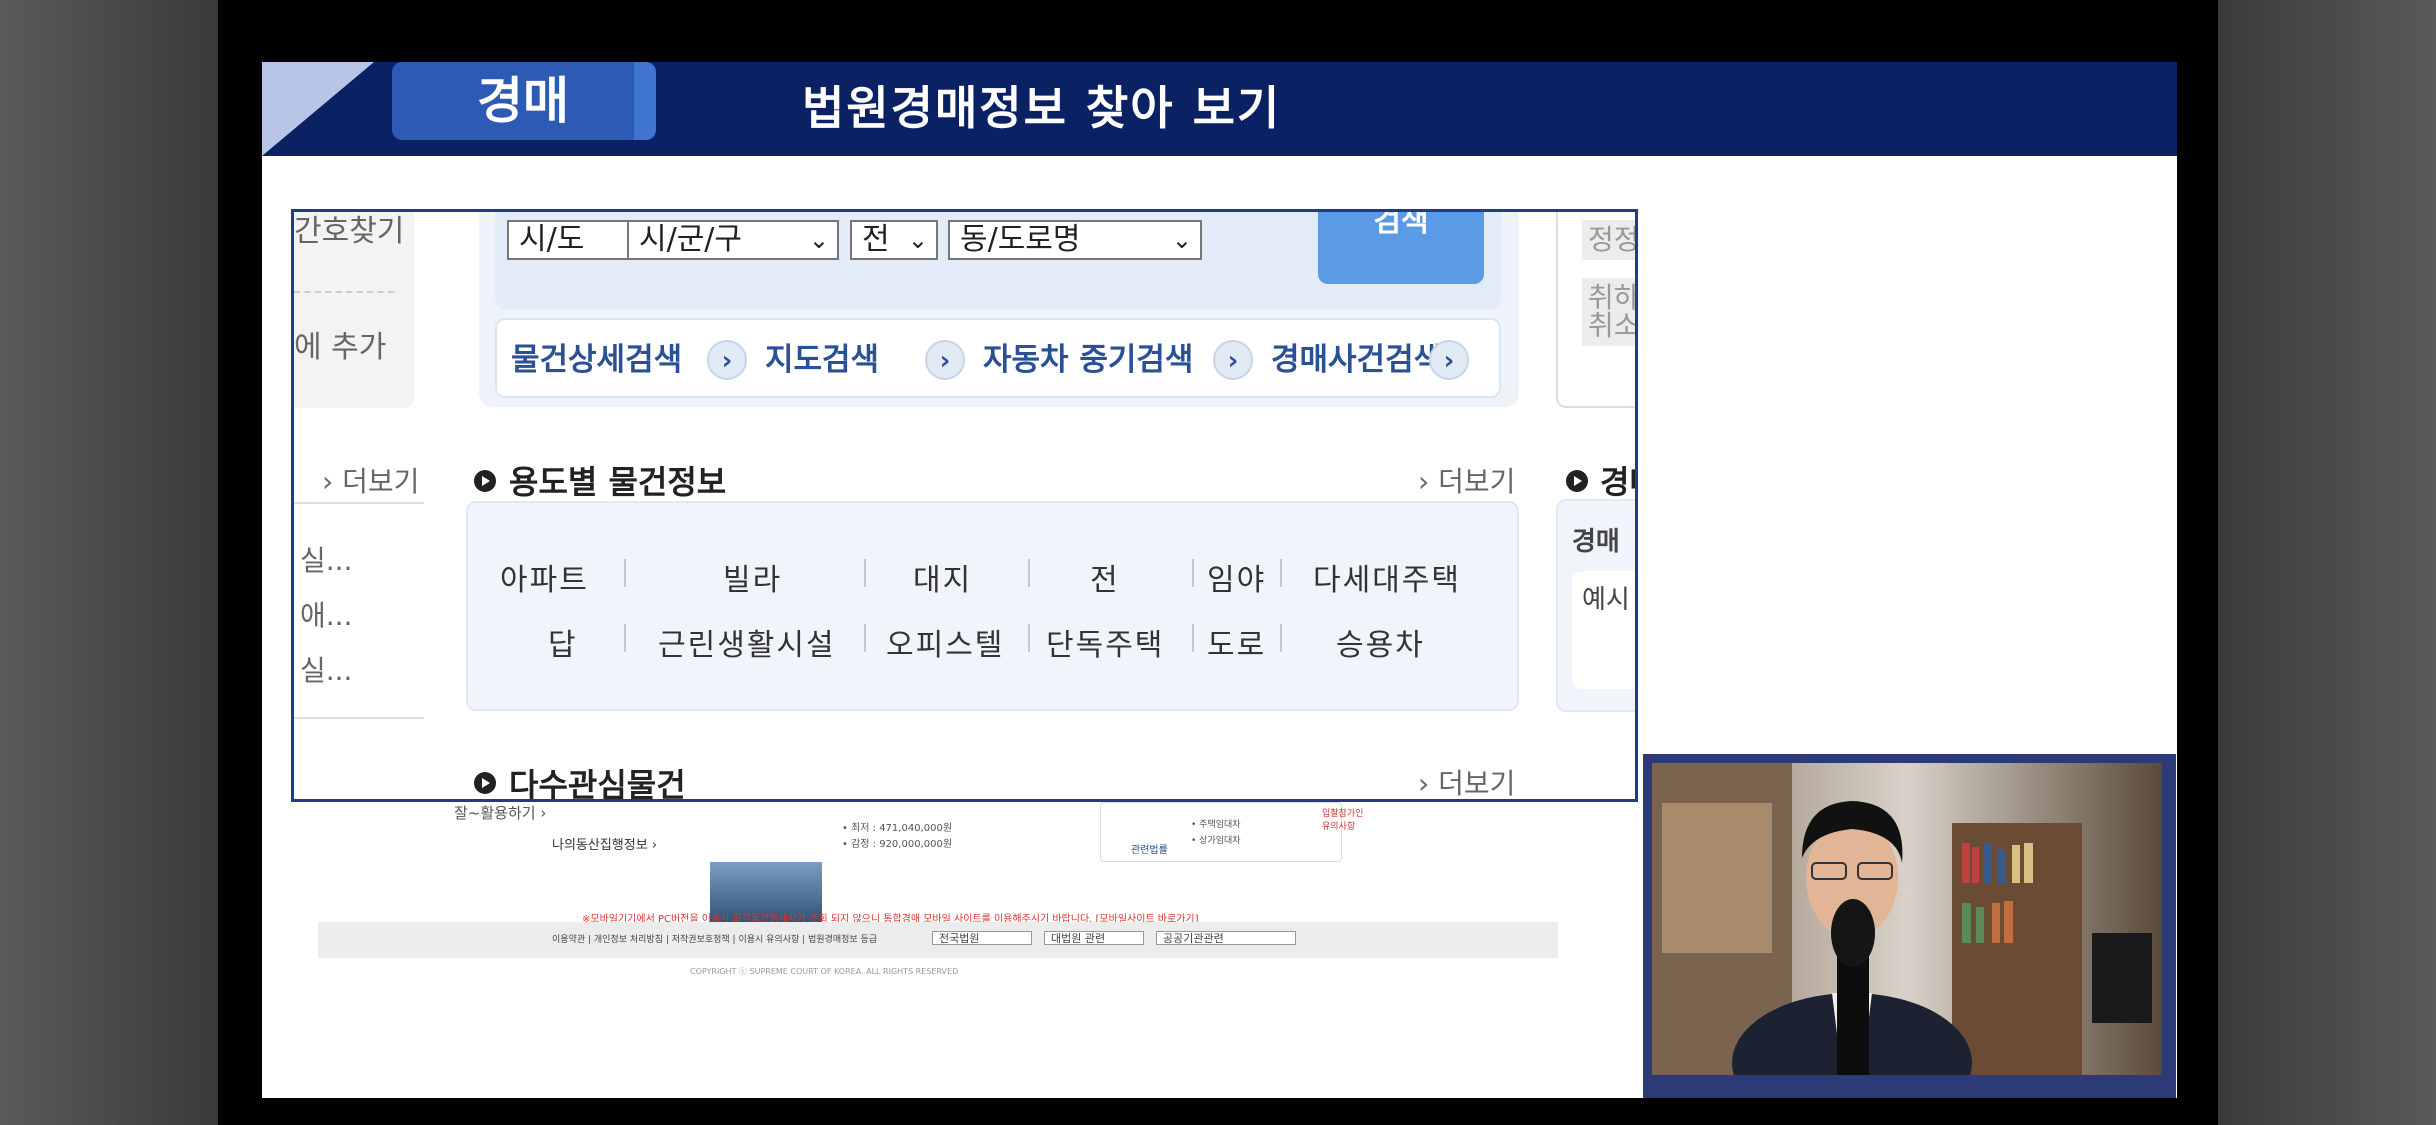 The image size is (2436, 1125). What do you see at coordinates (370, 480) in the screenshot?
I see `left-panel-more-link: › 더보기` at bounding box center [370, 480].